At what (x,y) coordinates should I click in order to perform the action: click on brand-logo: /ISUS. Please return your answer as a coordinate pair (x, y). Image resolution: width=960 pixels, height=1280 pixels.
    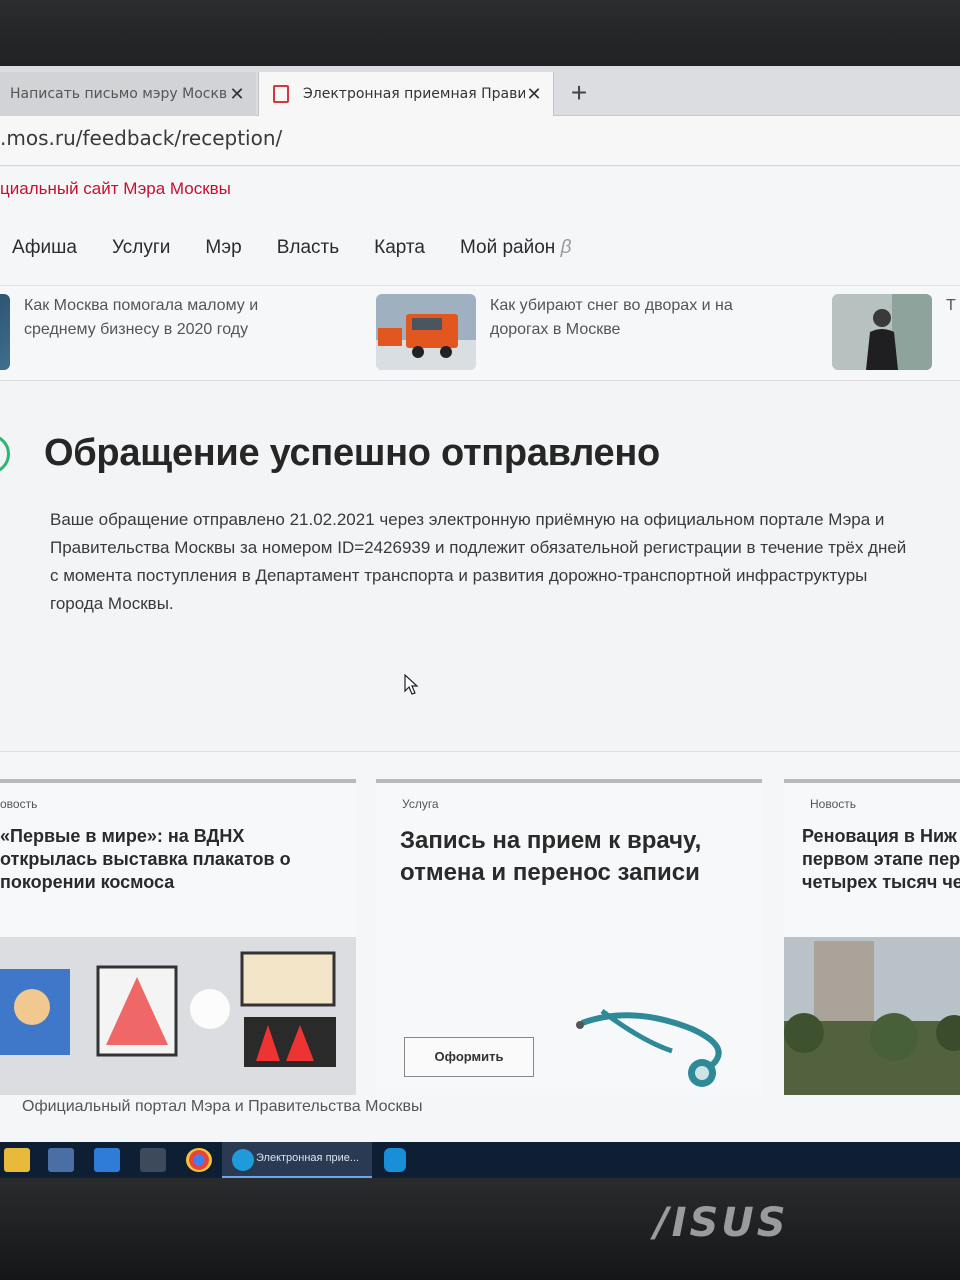
    Looking at the image, I should click on (721, 1223).